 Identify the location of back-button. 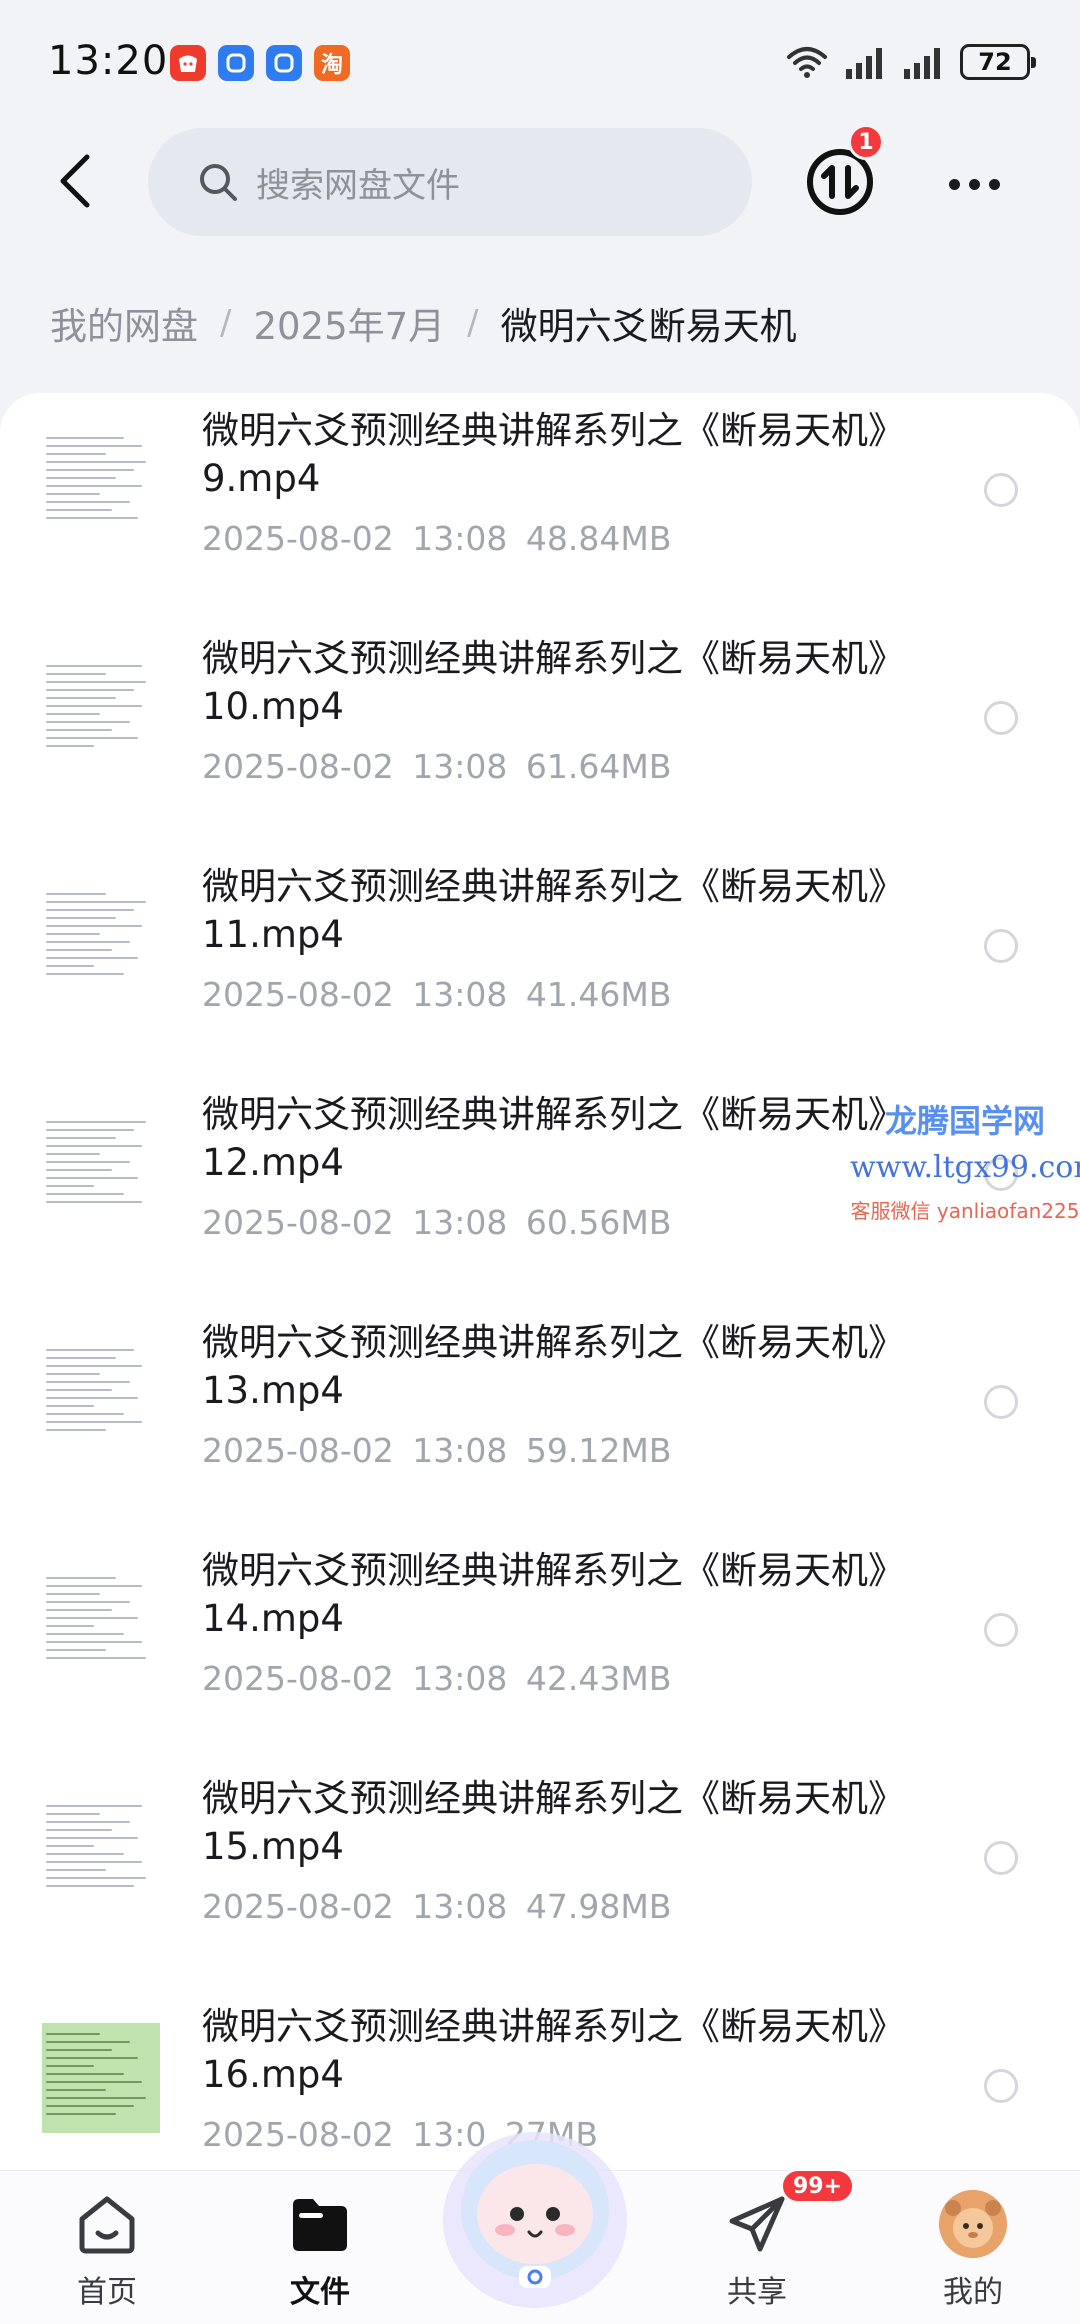
(75, 181).